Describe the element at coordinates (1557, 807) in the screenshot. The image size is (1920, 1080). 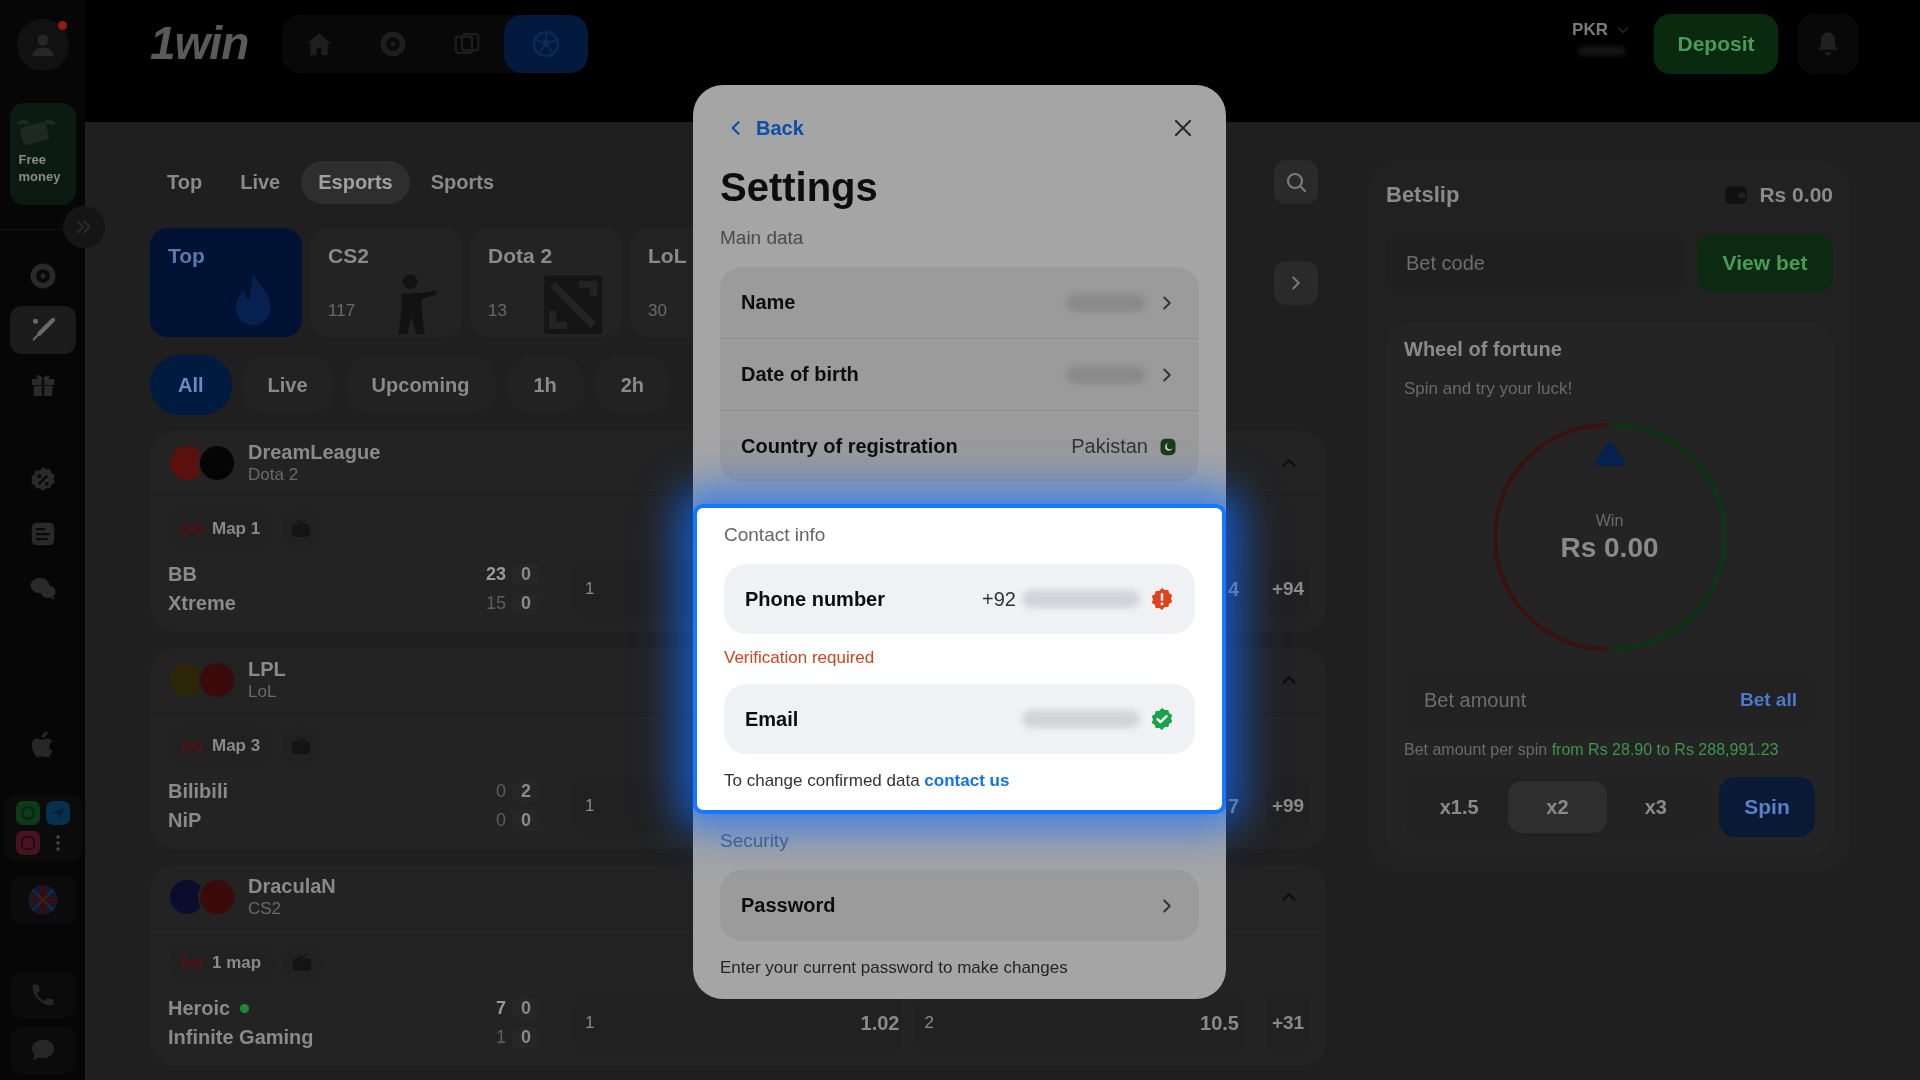
I see `multiplier-button: x2` at that location.